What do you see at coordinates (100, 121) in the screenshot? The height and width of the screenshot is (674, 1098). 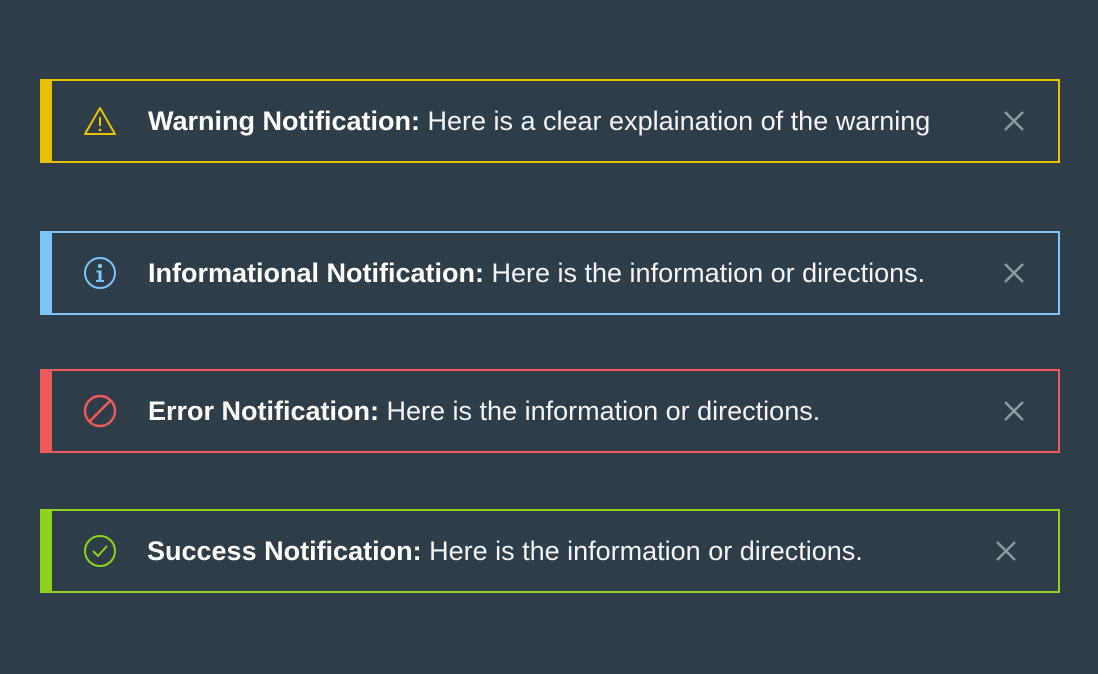 I see `warning-triangle-icon` at bounding box center [100, 121].